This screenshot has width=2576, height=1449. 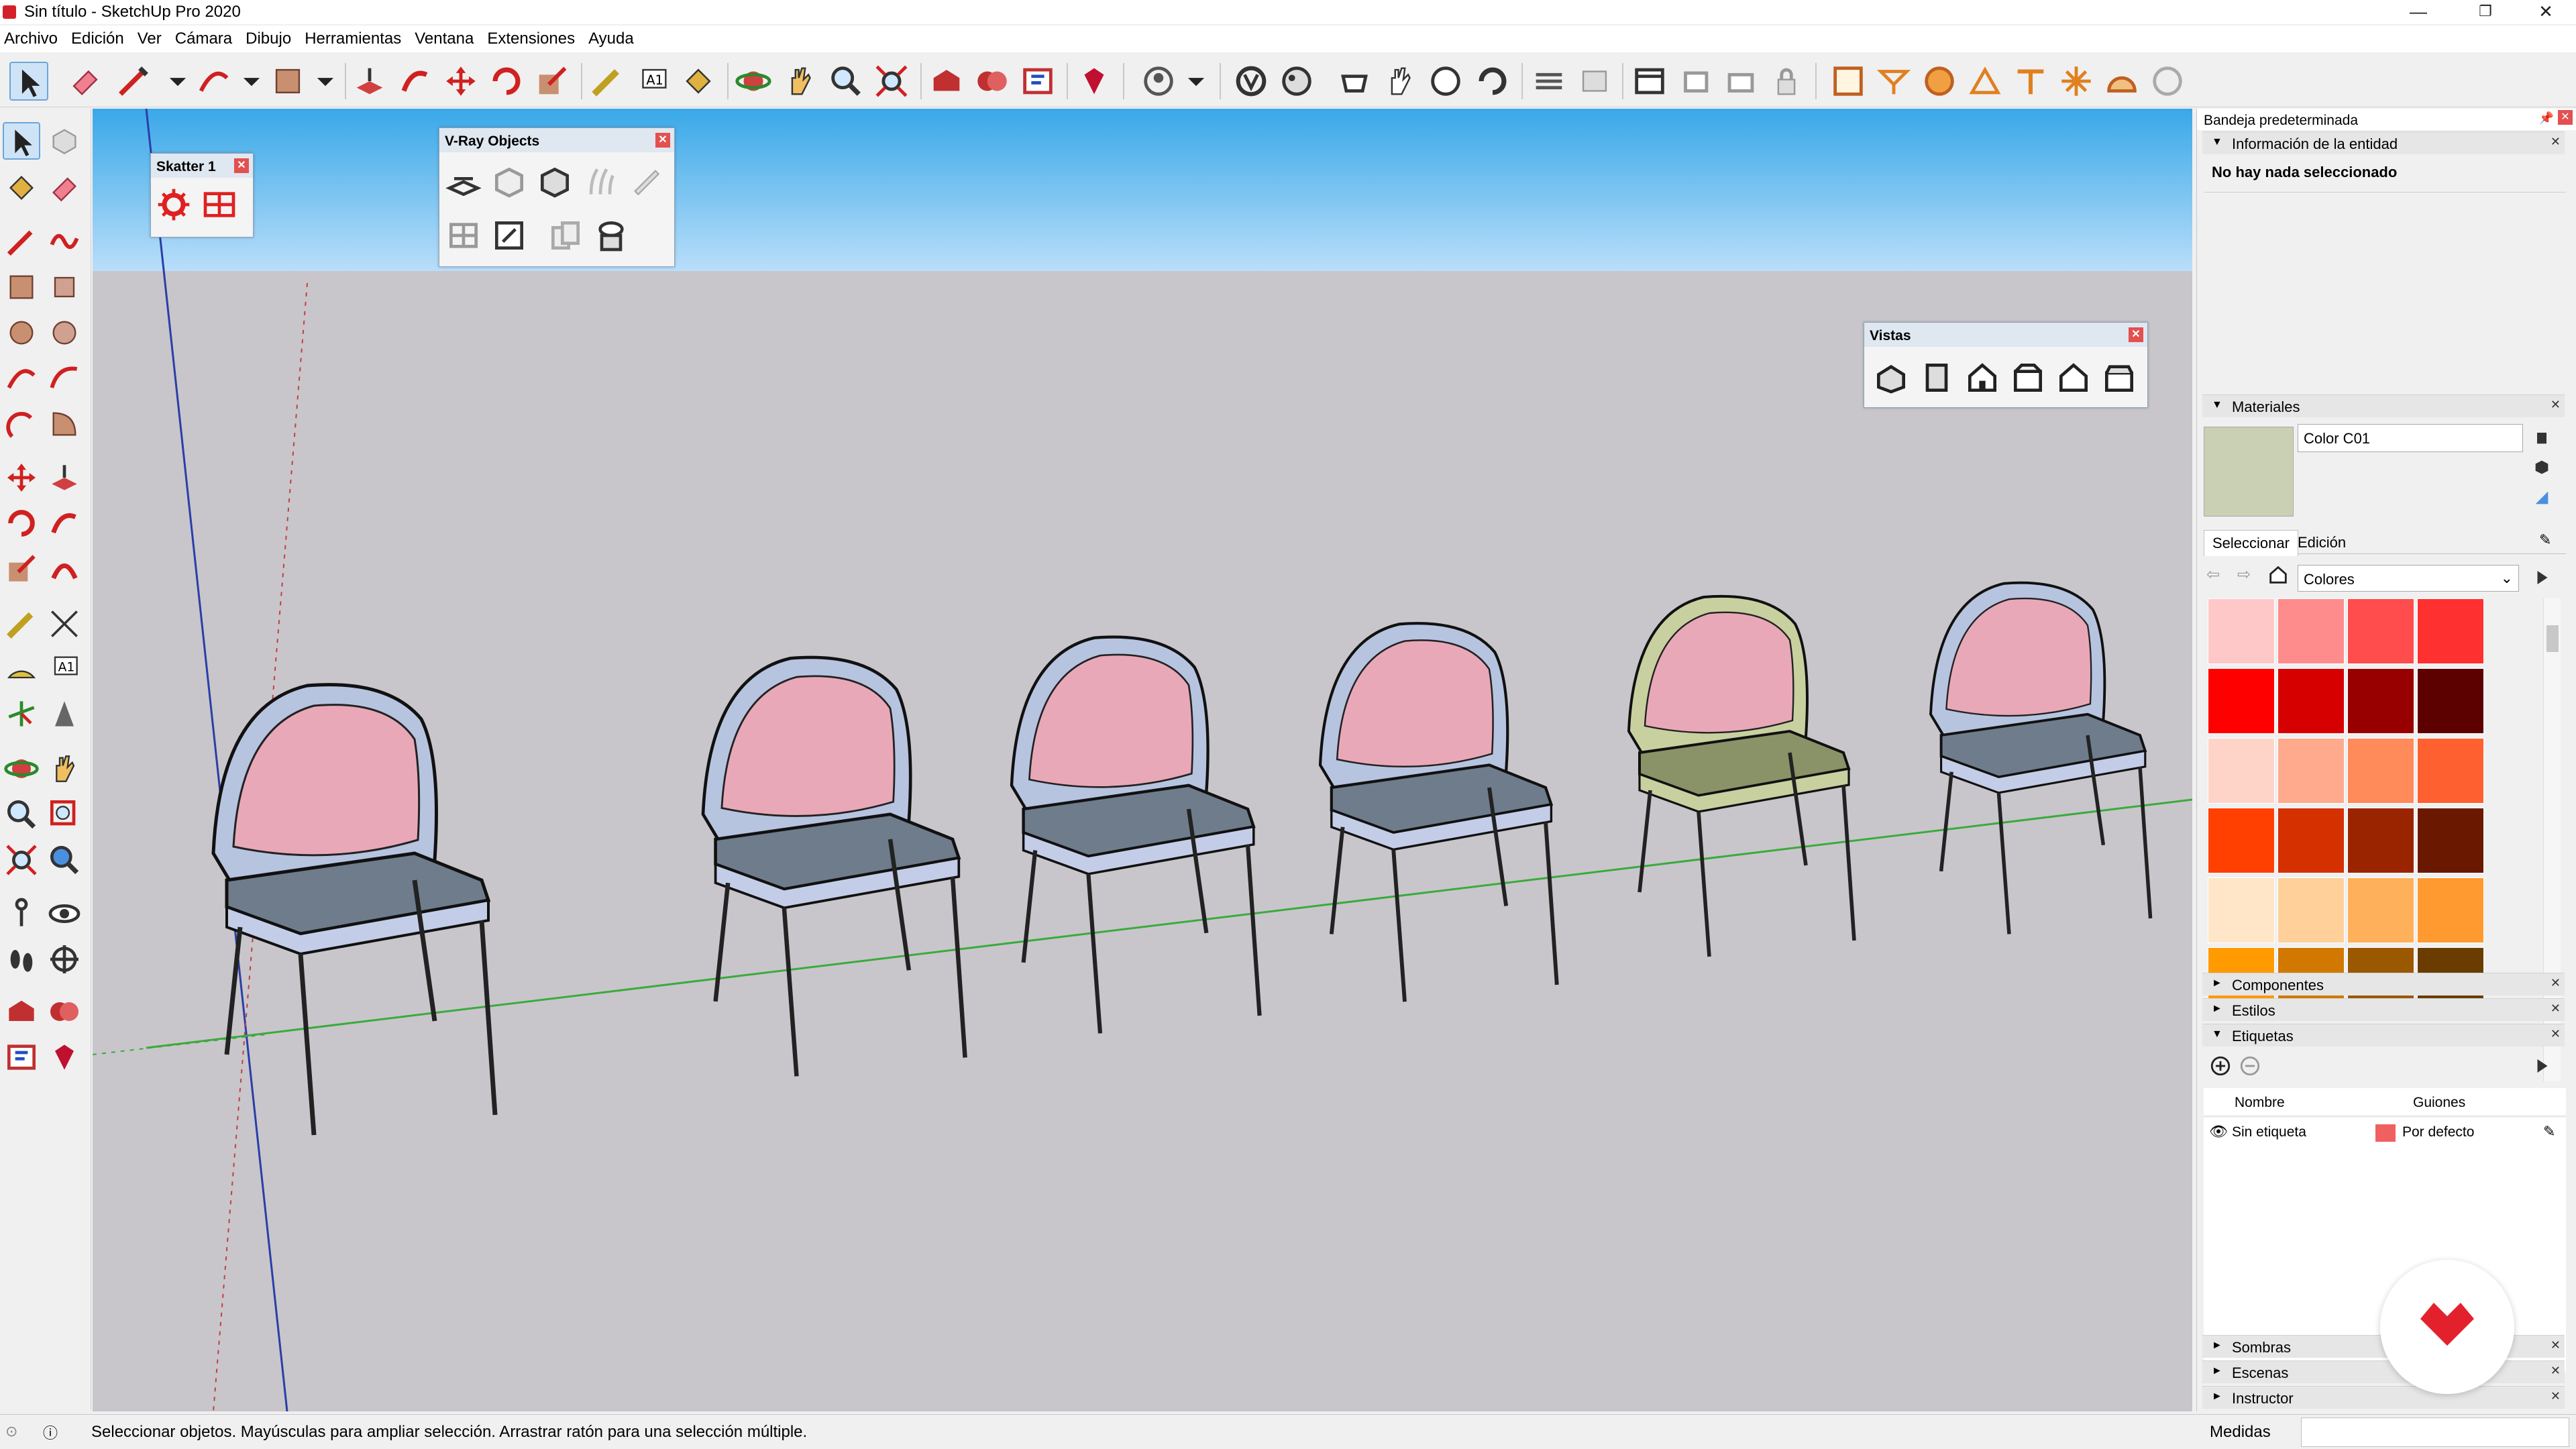 What do you see at coordinates (2121, 81) in the screenshot?
I see `dome-icon` at bounding box center [2121, 81].